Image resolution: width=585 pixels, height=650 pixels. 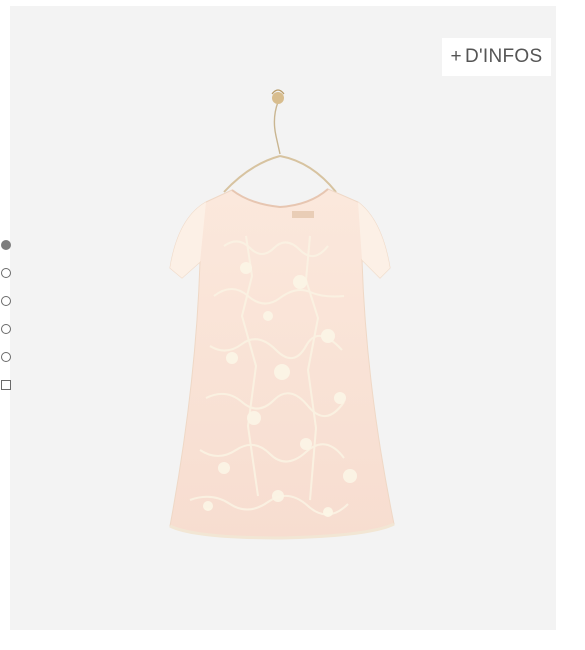 What do you see at coordinates (503, 56) in the screenshot?
I see `more-info-label: D'INFOS` at bounding box center [503, 56].